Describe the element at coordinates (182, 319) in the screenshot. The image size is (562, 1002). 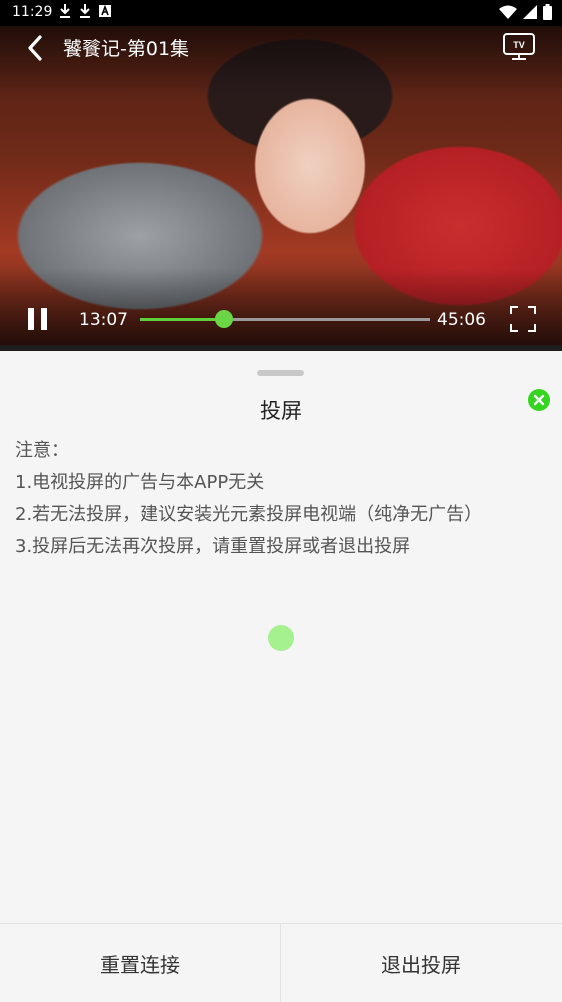
I see `seek-progress` at that location.